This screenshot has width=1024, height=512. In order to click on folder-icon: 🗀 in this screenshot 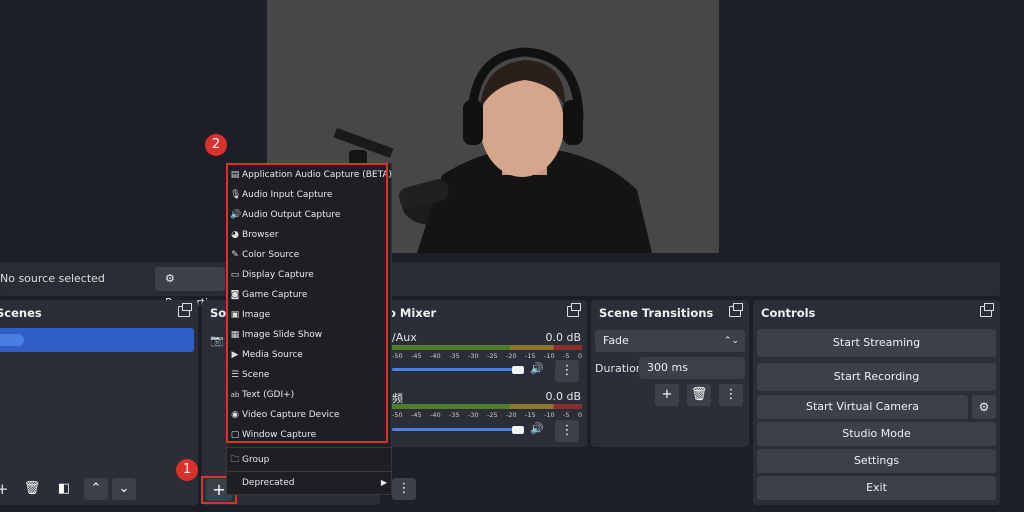, I will do `click(235, 460)`.